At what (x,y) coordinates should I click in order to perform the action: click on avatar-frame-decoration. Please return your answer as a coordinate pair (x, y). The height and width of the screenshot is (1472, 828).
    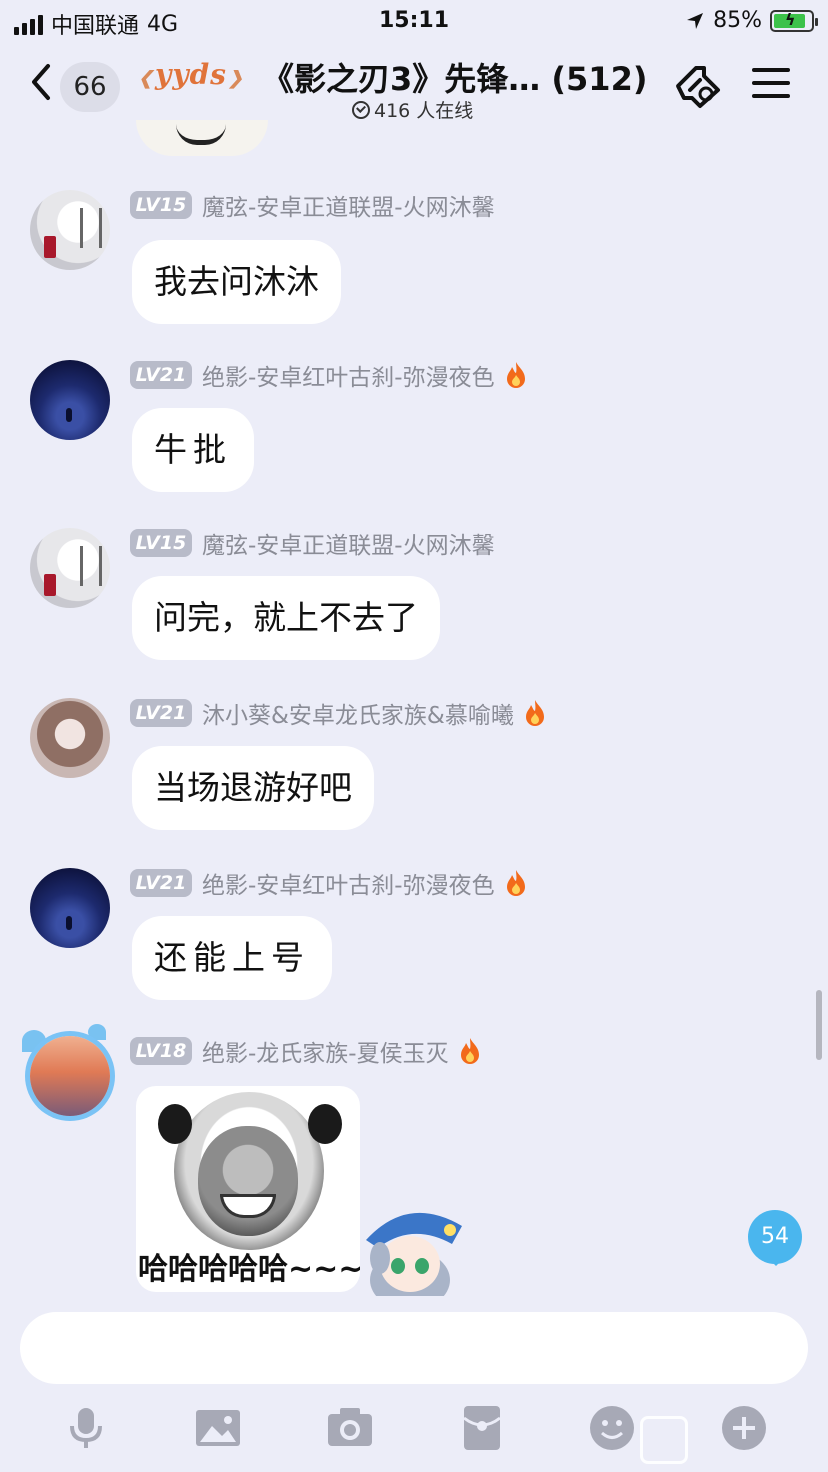
    Looking at the image, I should click on (97, 1032).